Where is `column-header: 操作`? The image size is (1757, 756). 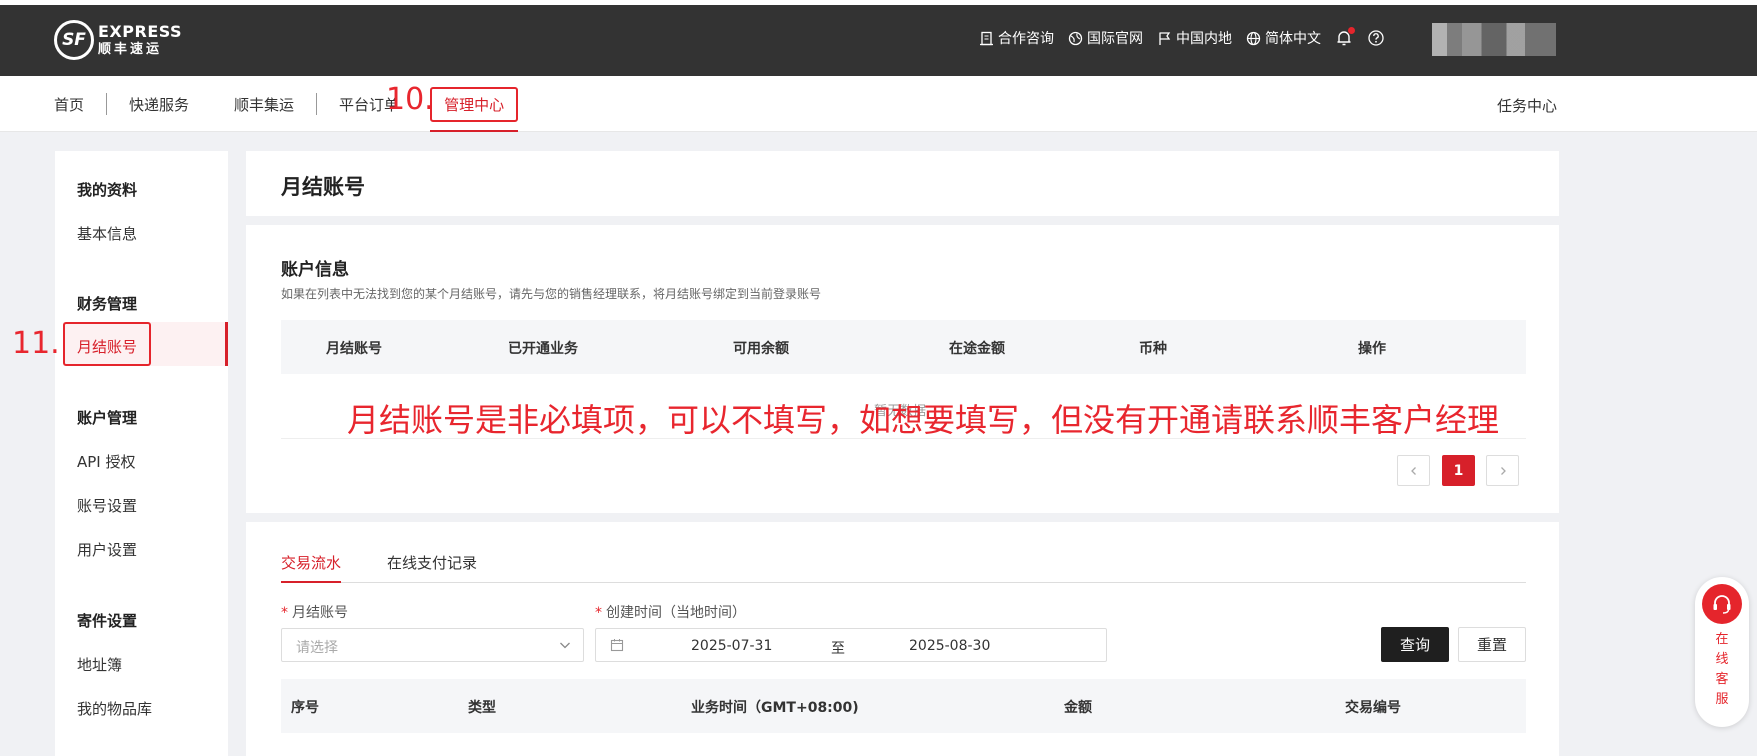
column-header: 操作 is located at coordinates (1372, 349).